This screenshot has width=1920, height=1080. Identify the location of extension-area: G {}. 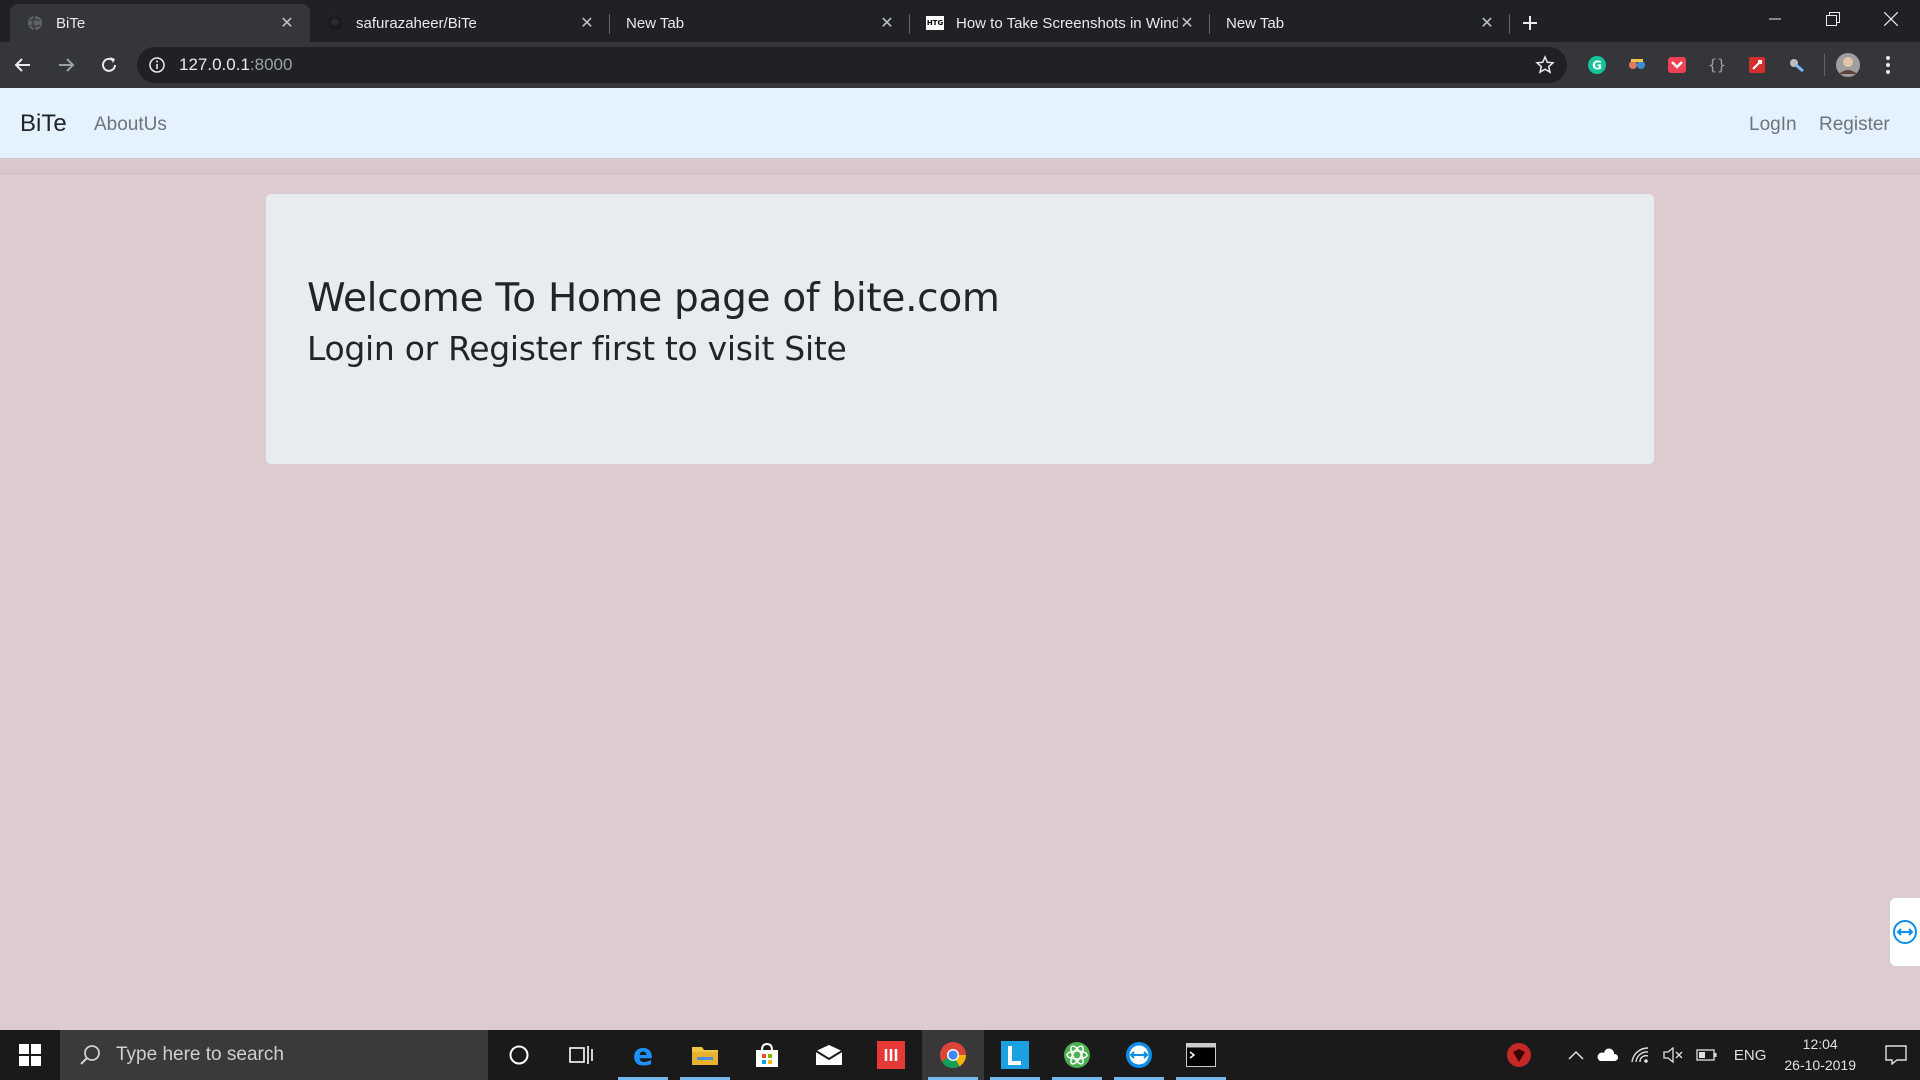
(1747, 65).